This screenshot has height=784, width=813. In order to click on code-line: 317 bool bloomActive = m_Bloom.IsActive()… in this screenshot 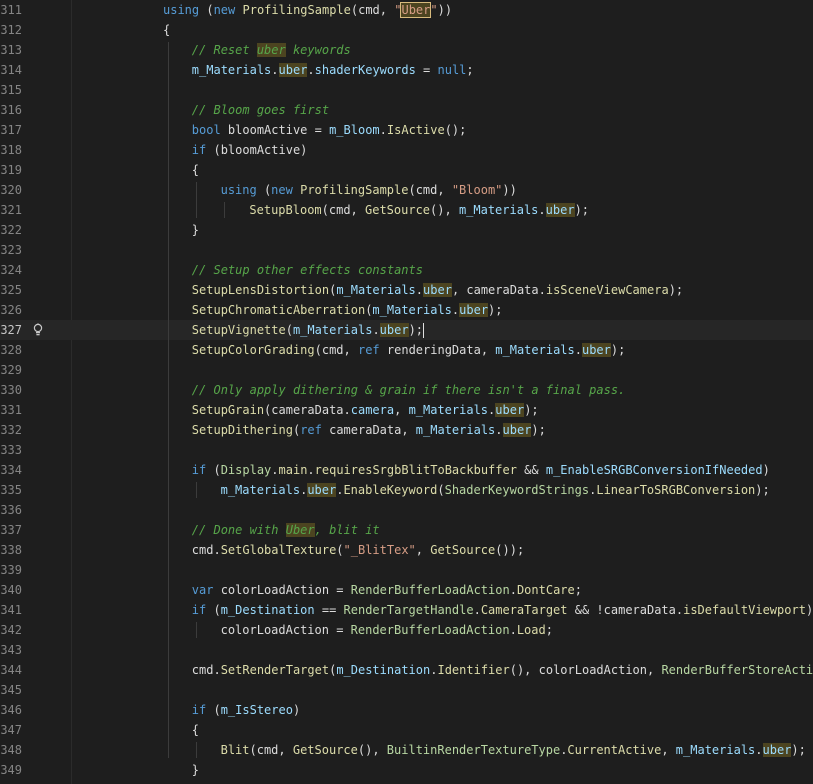, I will do `click(406, 130)`.